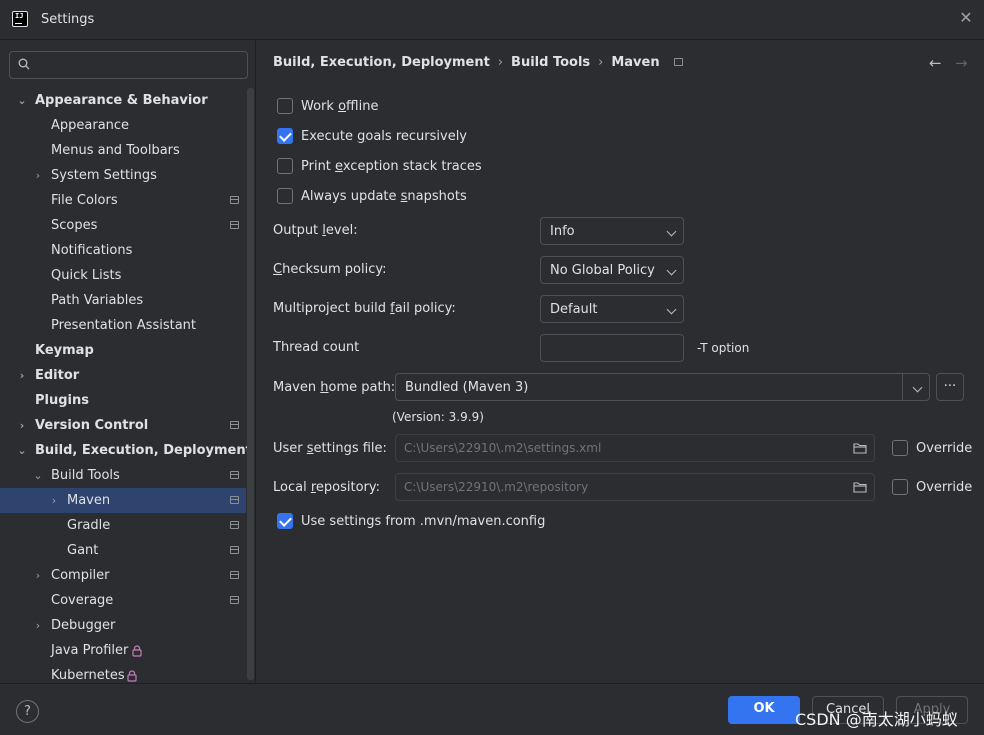 The width and height of the screenshot is (984, 735). What do you see at coordinates (423, 521) in the screenshot?
I see `use-mvn-config-label: Use settings from .mvn/maven.config` at bounding box center [423, 521].